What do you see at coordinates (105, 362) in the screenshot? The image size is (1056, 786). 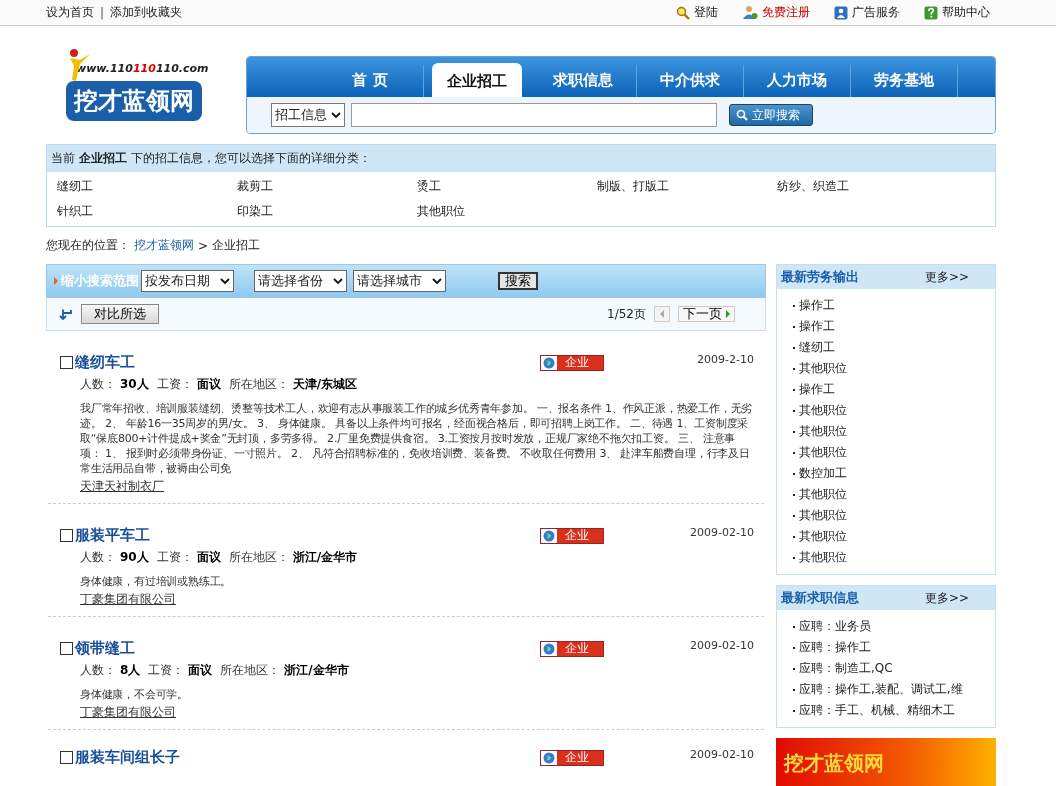 I see `job-title-link: 缝纫车工` at bounding box center [105, 362].